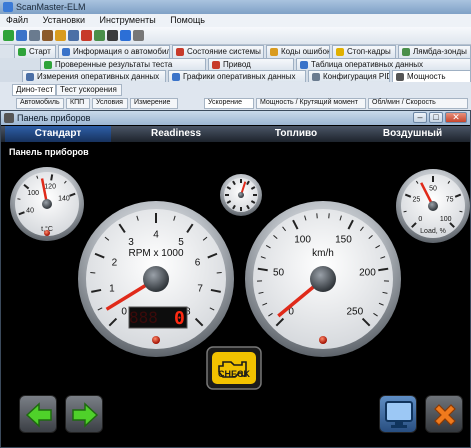  What do you see at coordinates (51, 7) in the screenshot?
I see `app-title: ScanMaster-ELM` at bounding box center [51, 7].